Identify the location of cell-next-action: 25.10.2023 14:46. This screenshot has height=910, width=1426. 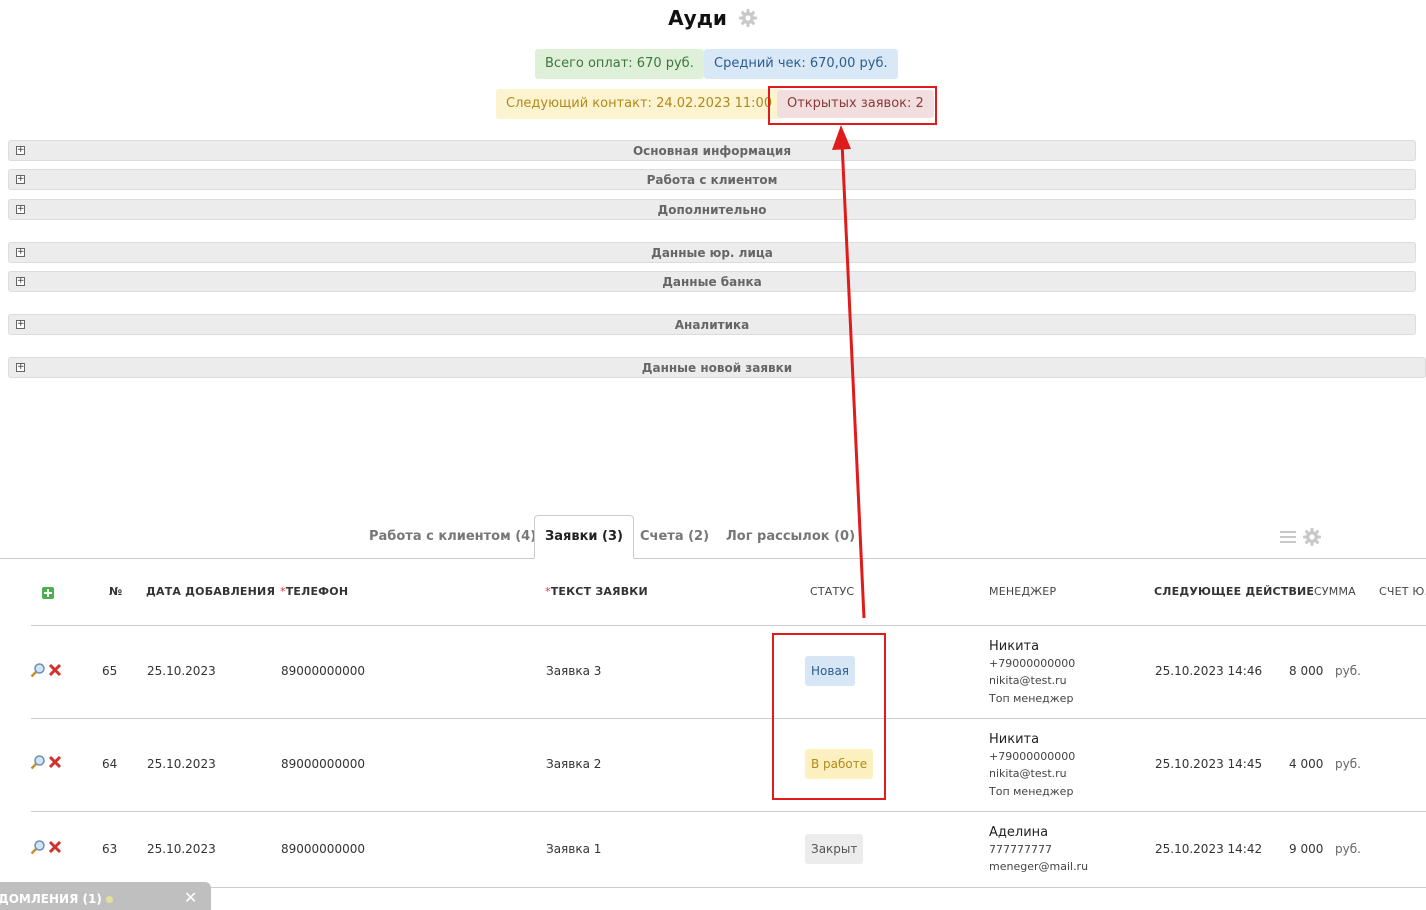
(1209, 671).